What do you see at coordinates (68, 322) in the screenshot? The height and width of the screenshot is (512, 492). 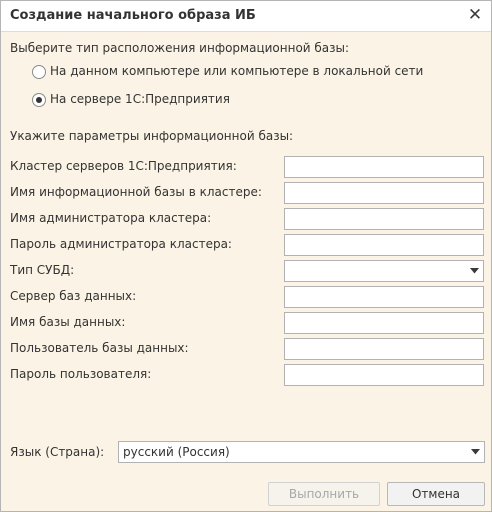 I see `db-name-label: Имя базы данных:` at bounding box center [68, 322].